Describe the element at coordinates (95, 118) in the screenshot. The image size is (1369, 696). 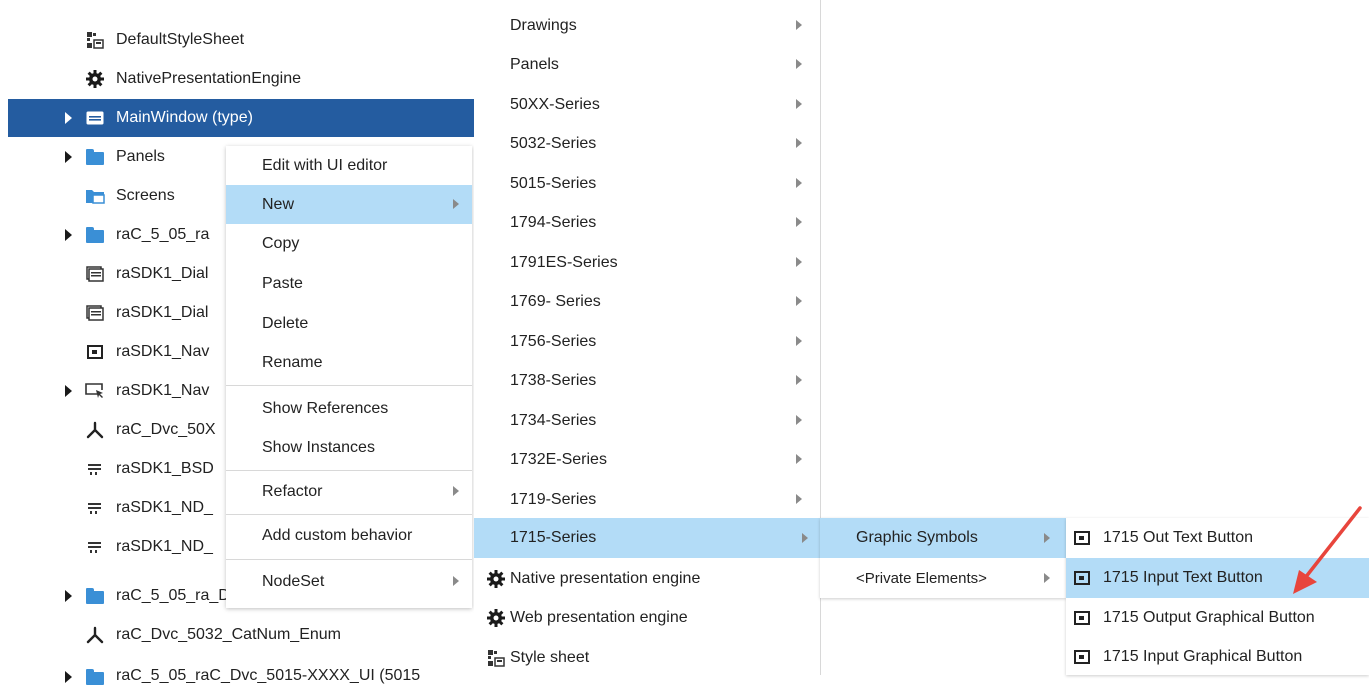
I see `window-type-icon` at that location.